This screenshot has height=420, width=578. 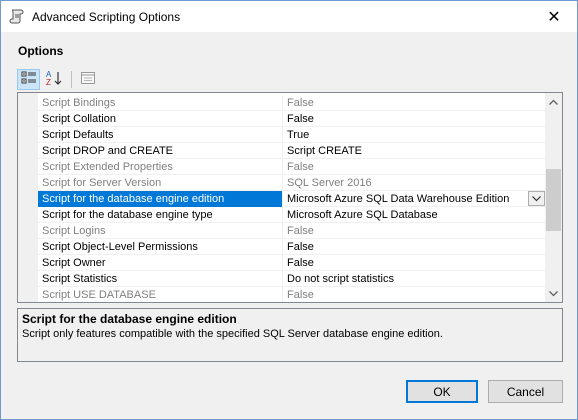 I want to click on close-icon: ✕, so click(x=554, y=17).